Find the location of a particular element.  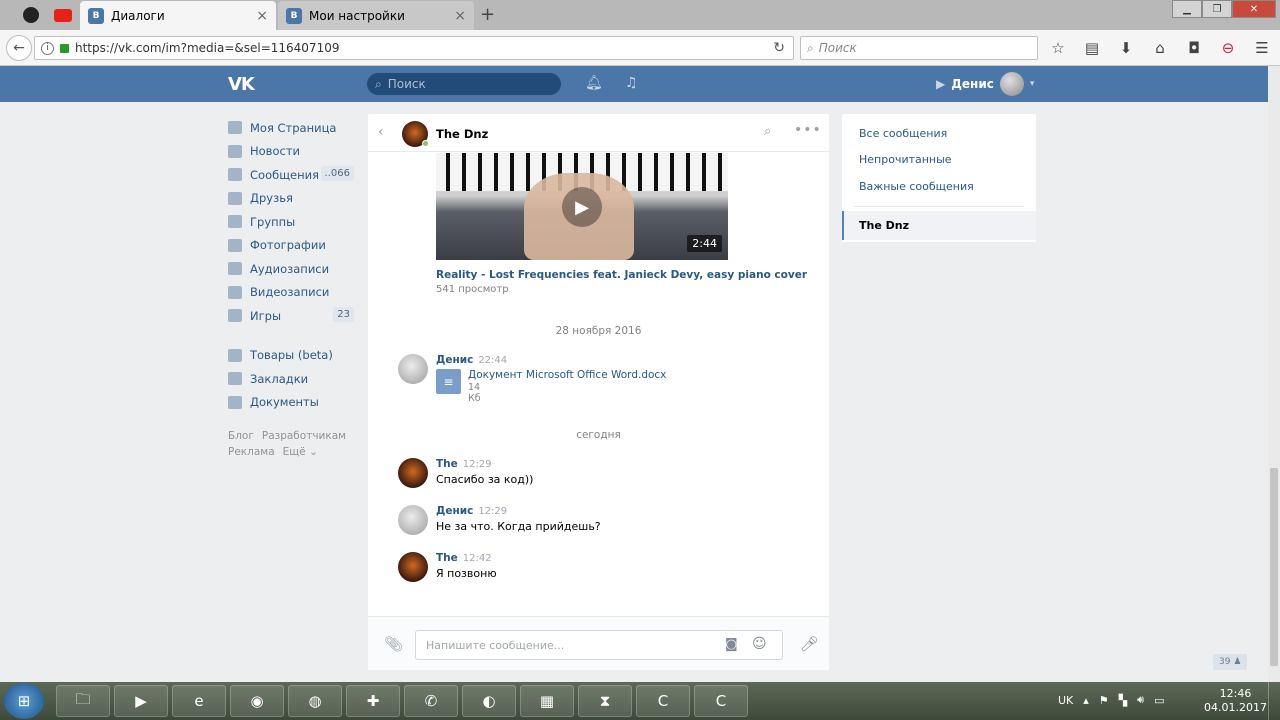

user-menu: ▶ Денис ▾ is located at coordinates (985, 84).